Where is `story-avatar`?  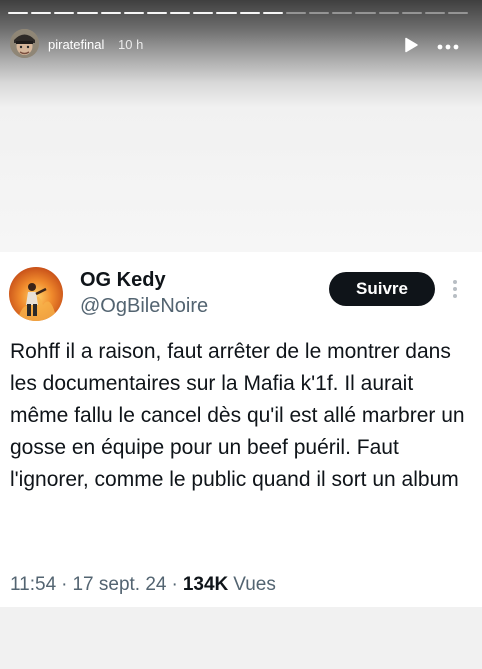
story-avatar is located at coordinates (24, 43).